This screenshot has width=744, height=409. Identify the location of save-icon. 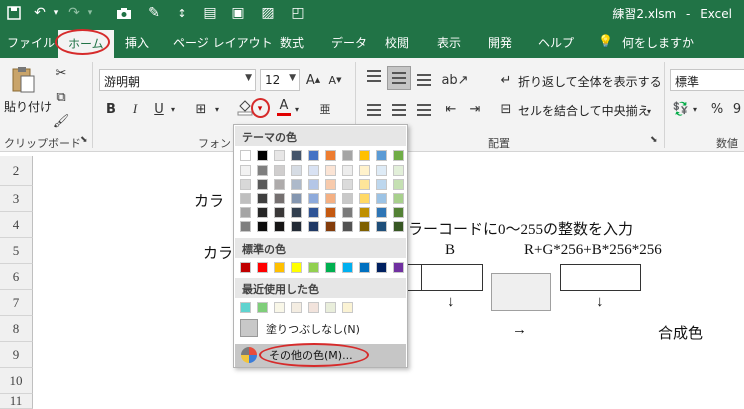
(14, 13).